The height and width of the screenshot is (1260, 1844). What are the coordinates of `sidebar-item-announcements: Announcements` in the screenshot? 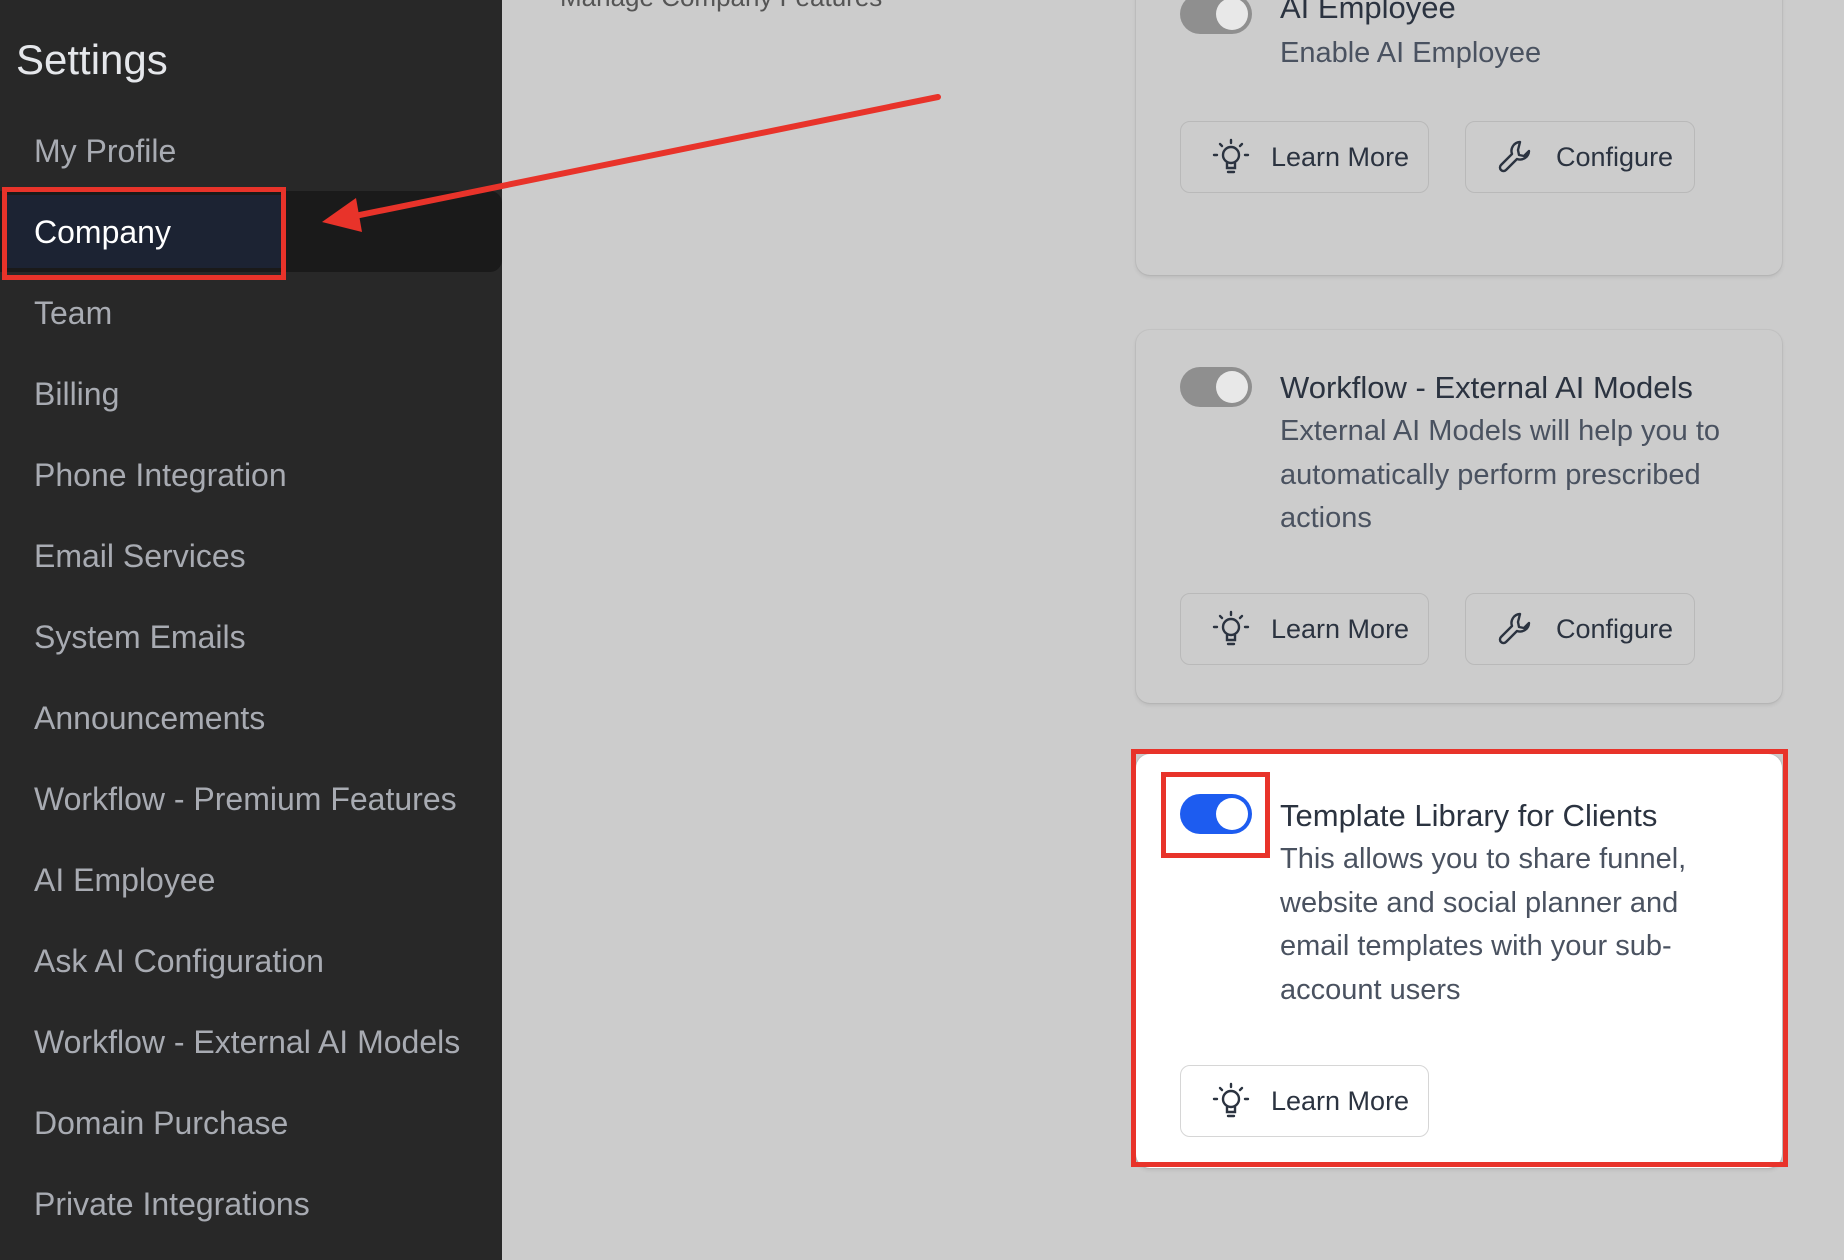 It's located at (251, 717).